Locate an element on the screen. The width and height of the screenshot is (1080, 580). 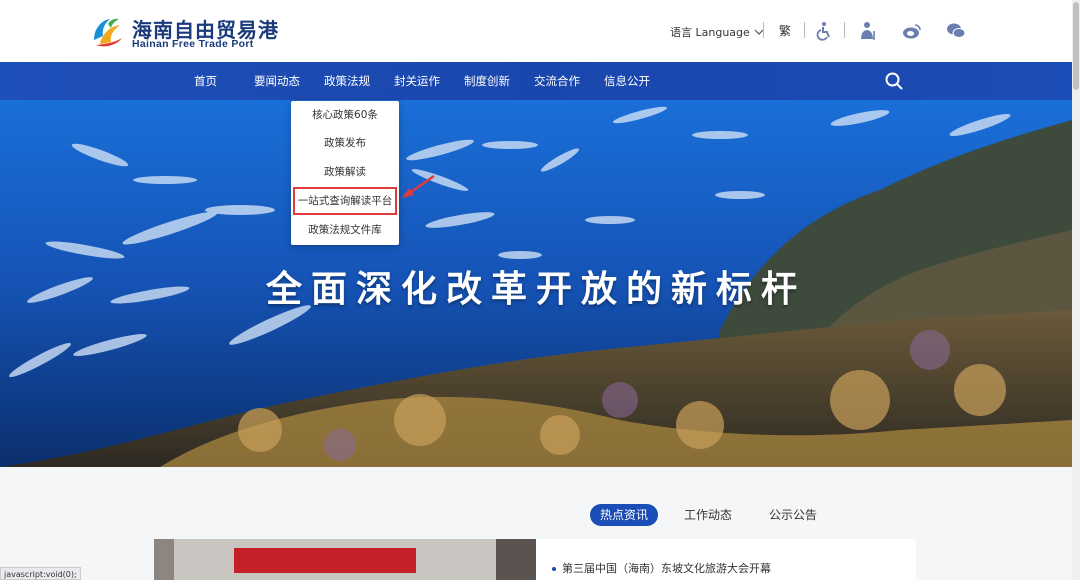
site-logo: 海南自由贸易港 Hainan Free Trade Port is located at coordinates (190, 32).